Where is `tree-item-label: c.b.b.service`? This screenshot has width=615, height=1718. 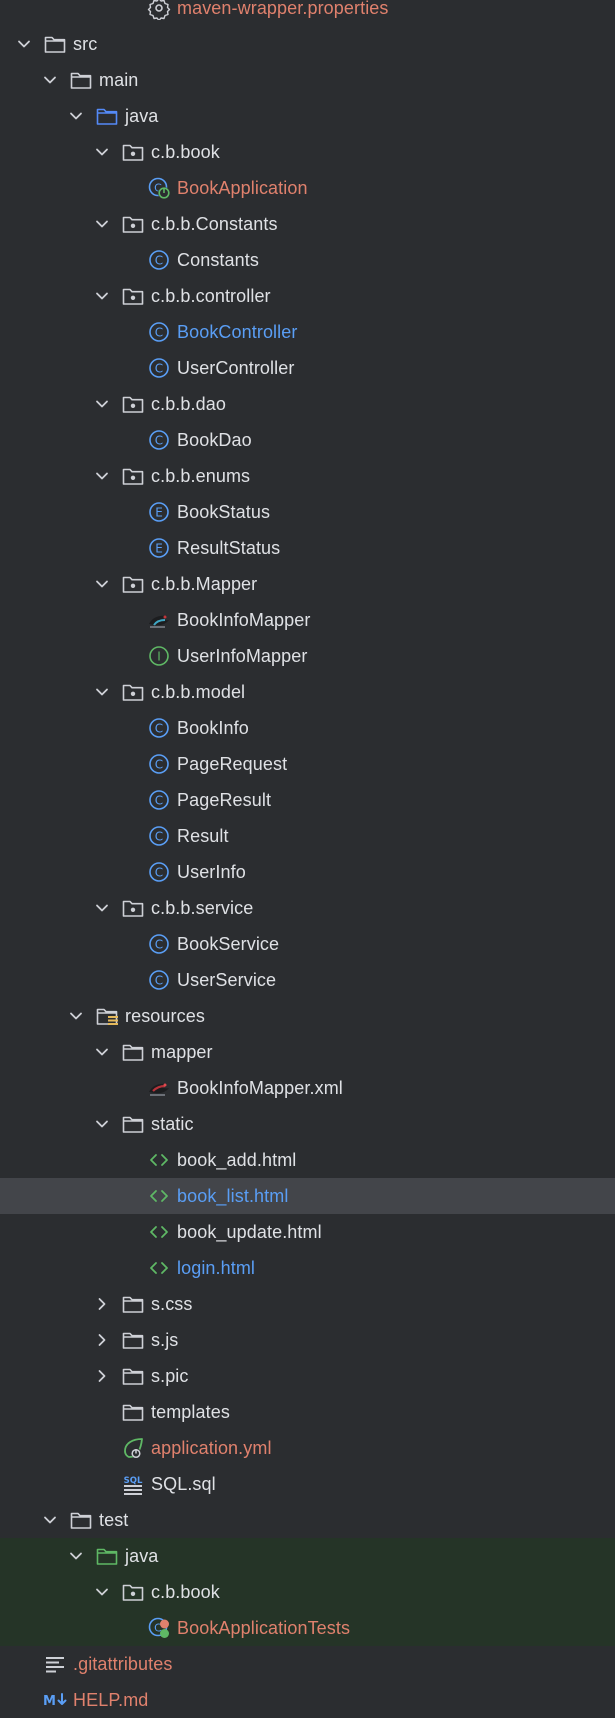
tree-item-label: c.b.b.service is located at coordinates (202, 908).